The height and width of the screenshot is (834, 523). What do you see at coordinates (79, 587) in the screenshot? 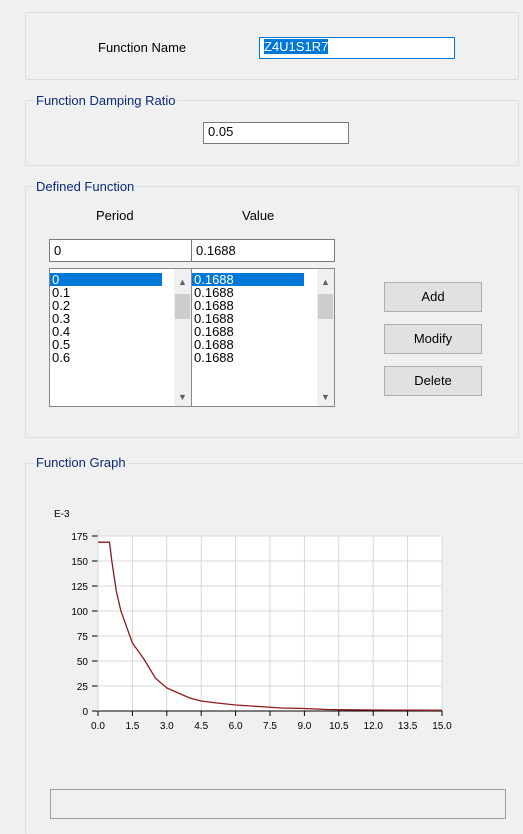
I see `y-tick-label: 125` at bounding box center [79, 587].